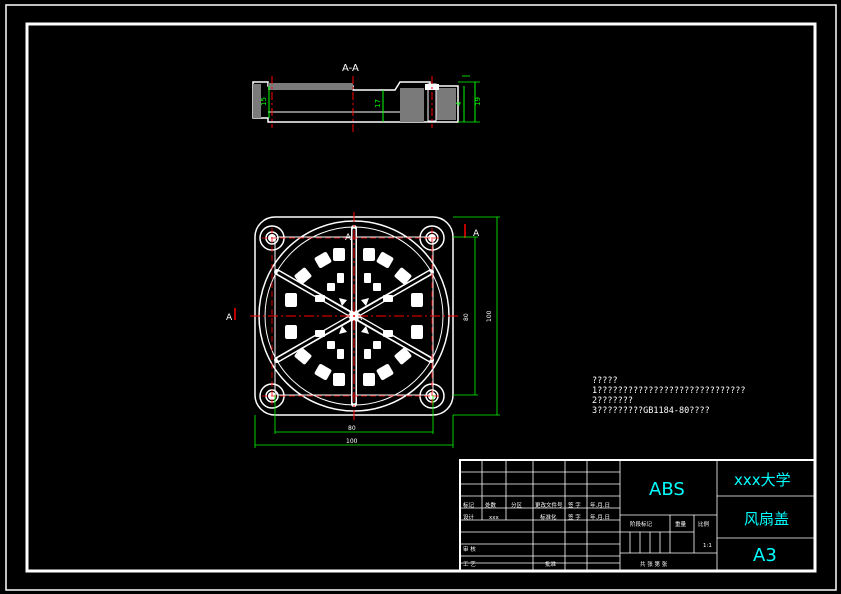 The width and height of the screenshot is (841, 594). What do you see at coordinates (707, 546) in the screenshot?
I see `scale-value: 1:1` at bounding box center [707, 546].